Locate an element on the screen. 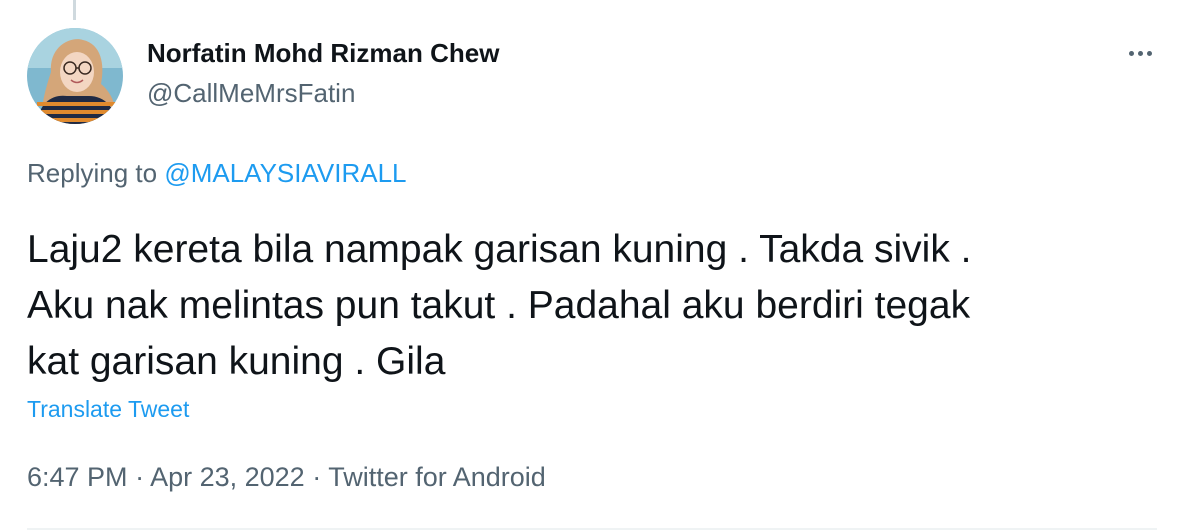 Image resolution: width=1180 pixels, height=532 pixels. replying-to: Replying to @MALAYSIAVIRALL is located at coordinates (217, 173).